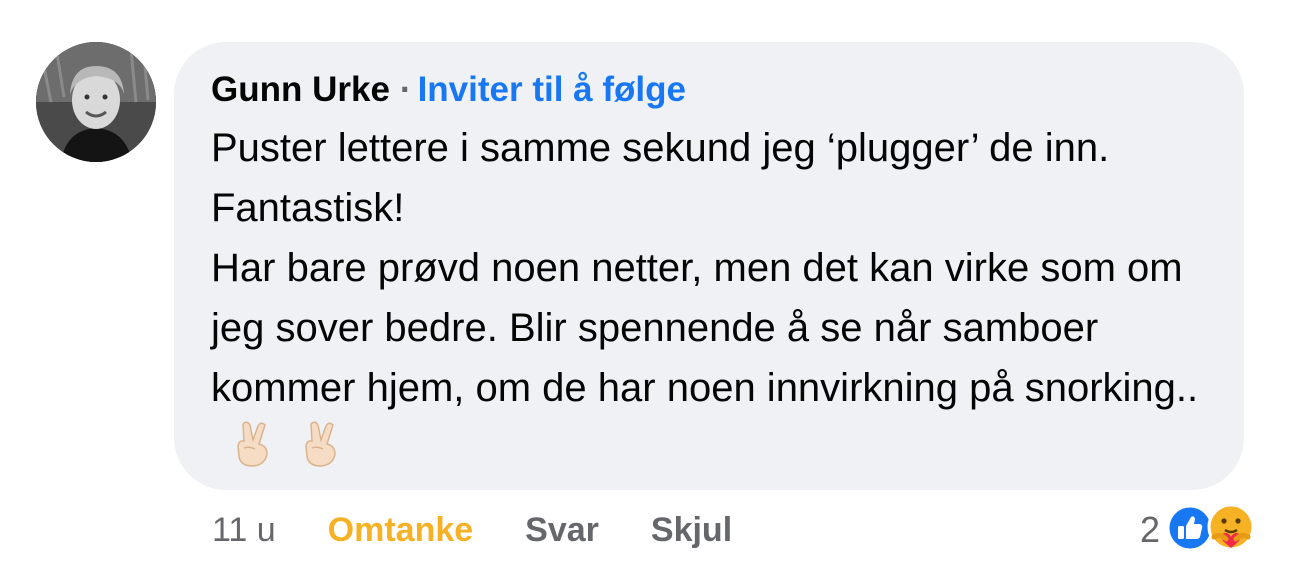  I want to click on care-icon, so click(1231, 530).